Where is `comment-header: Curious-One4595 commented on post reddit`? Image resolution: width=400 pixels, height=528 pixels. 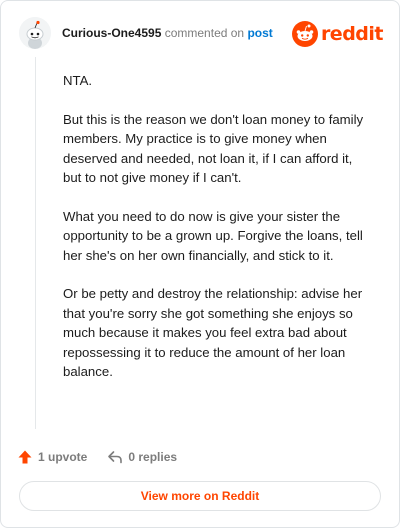 comment-header: Curious-One4595 commented on post reddit is located at coordinates (202, 34).